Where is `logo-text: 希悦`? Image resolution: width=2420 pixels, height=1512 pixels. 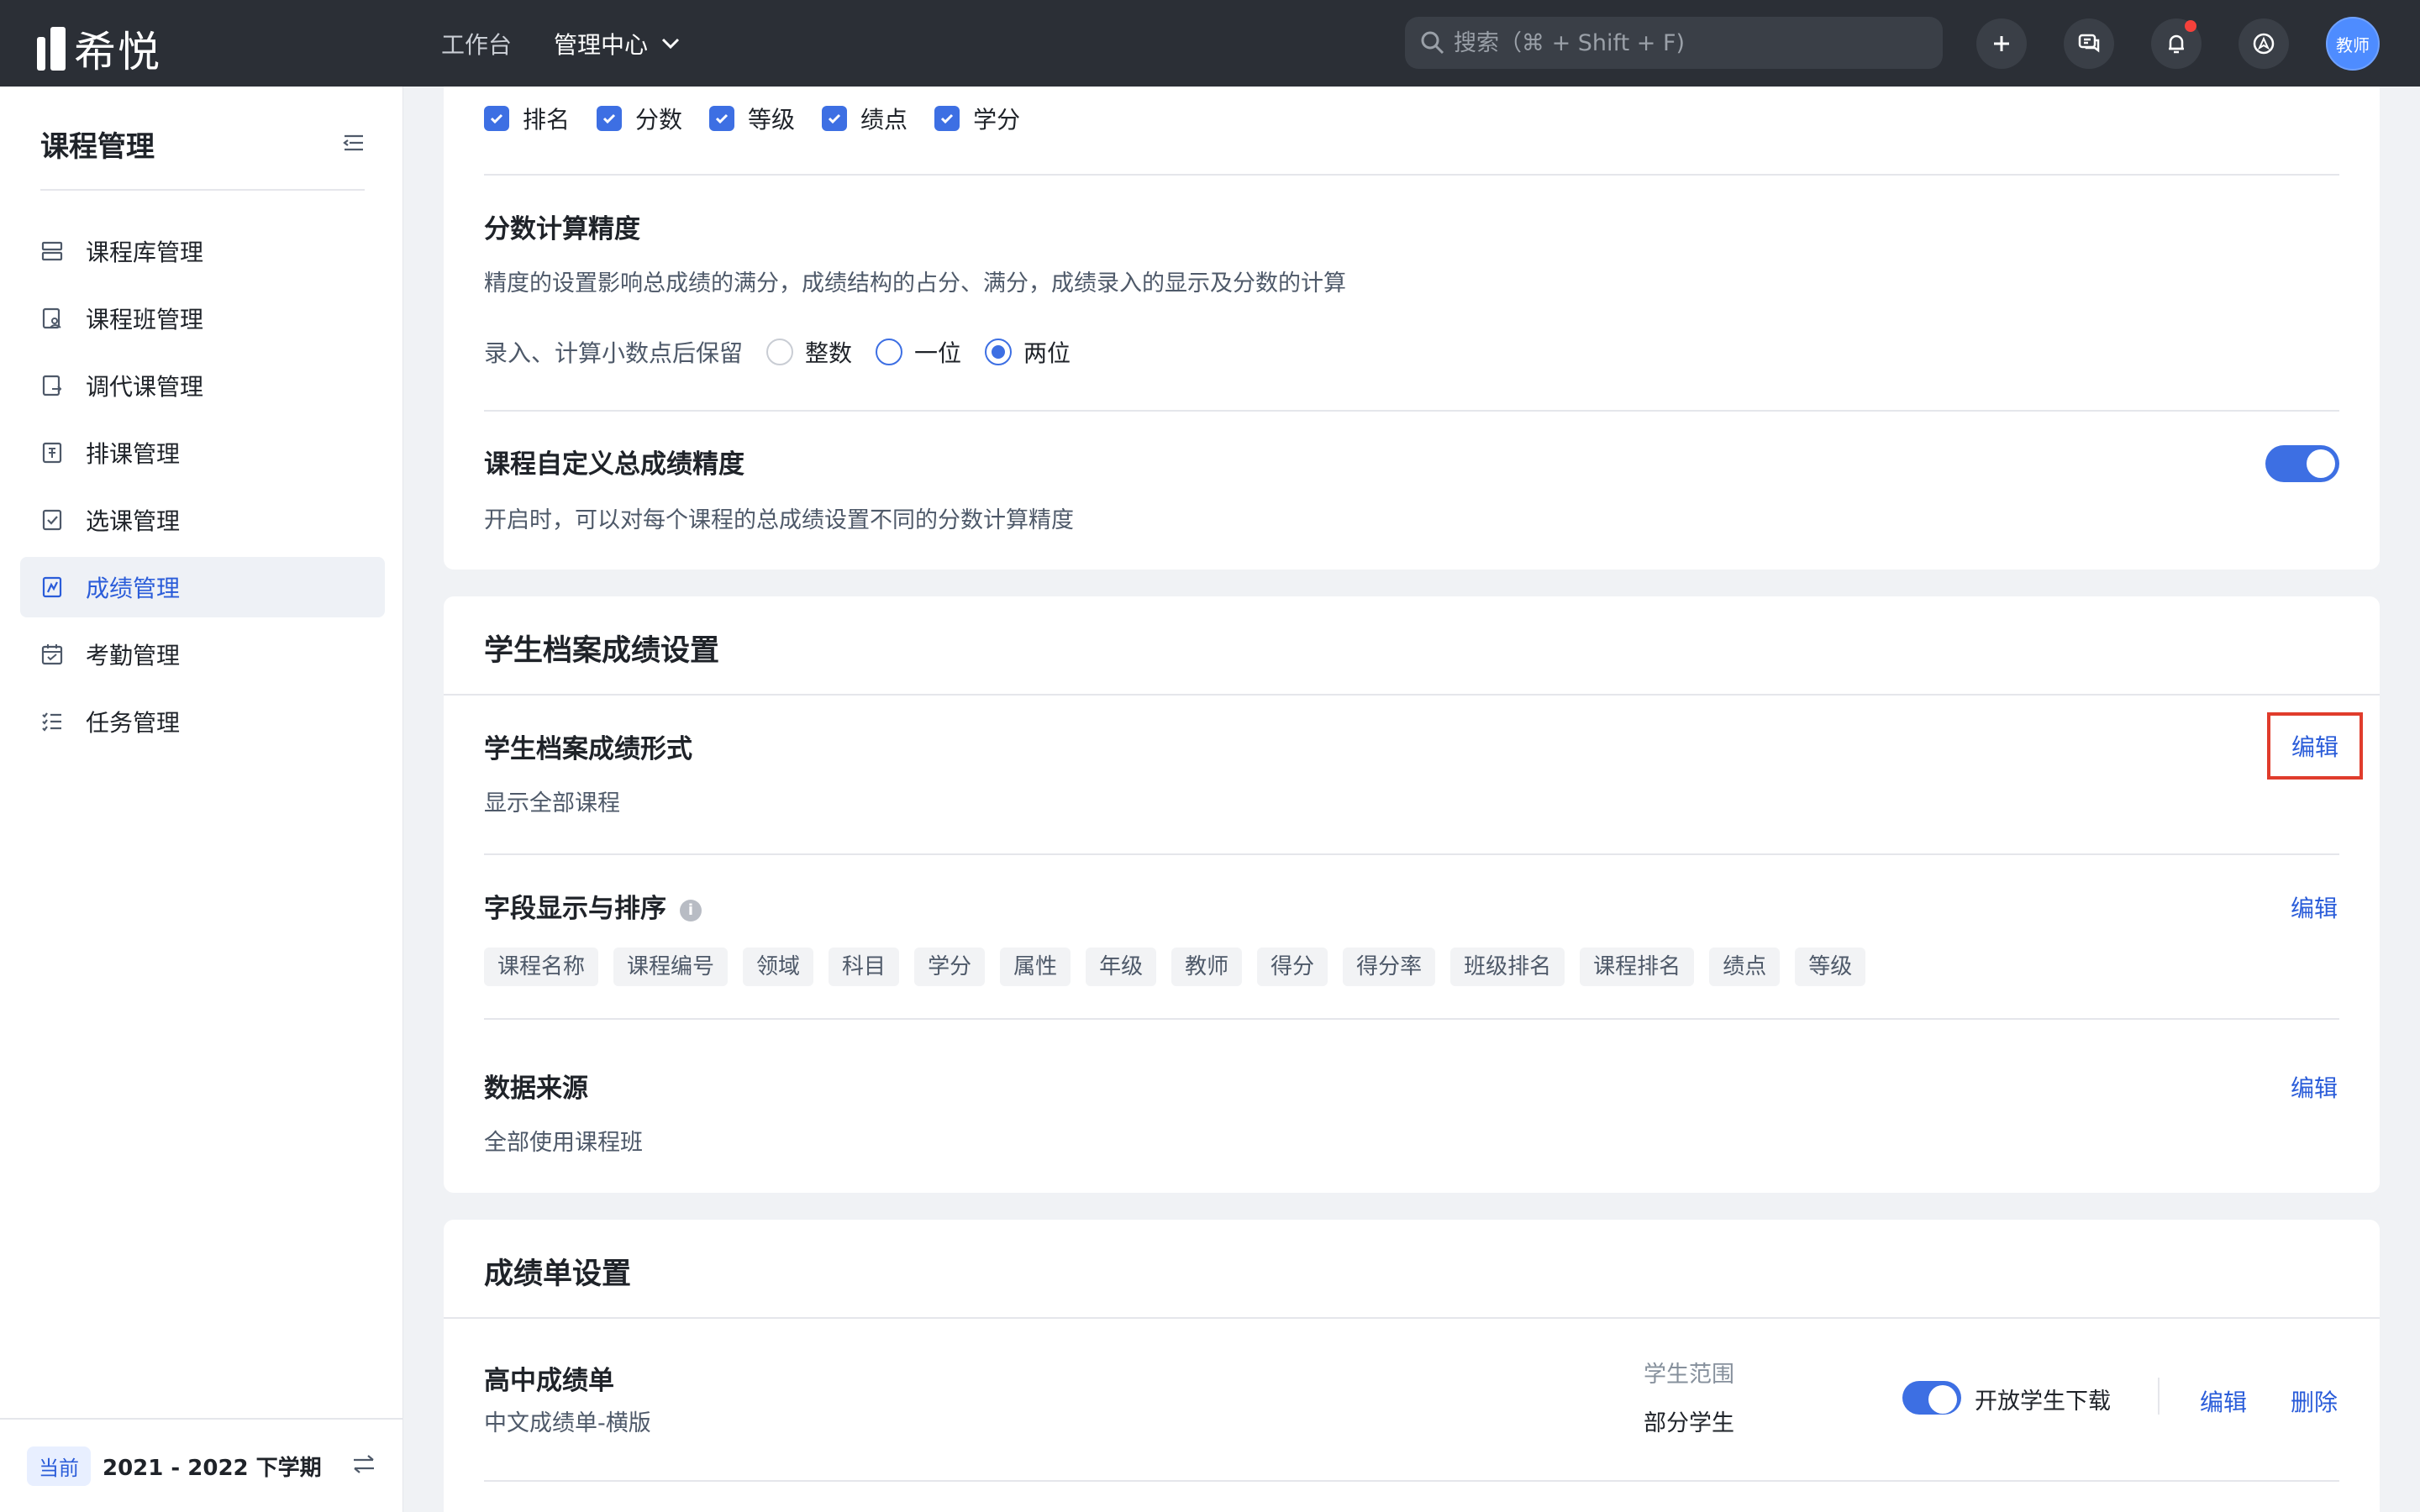
logo-text: 希悦 is located at coordinates (117, 52).